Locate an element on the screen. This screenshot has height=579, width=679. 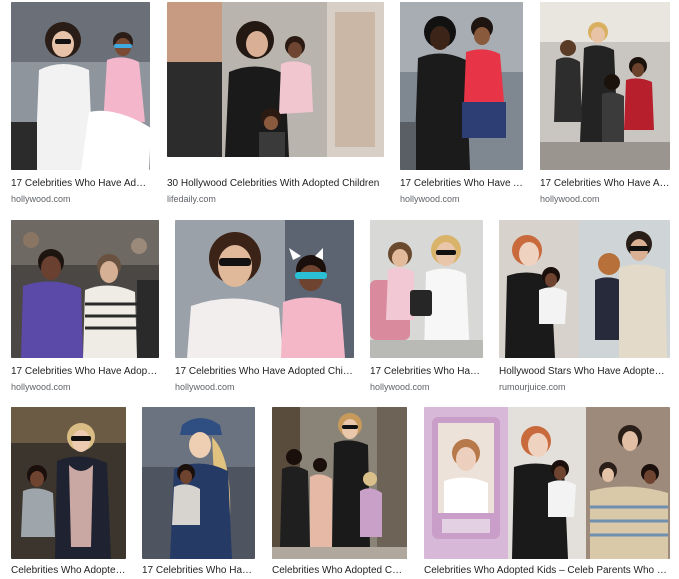
result-title: Celebrities Who Adopted Kids is located at coordinates (68, 570).